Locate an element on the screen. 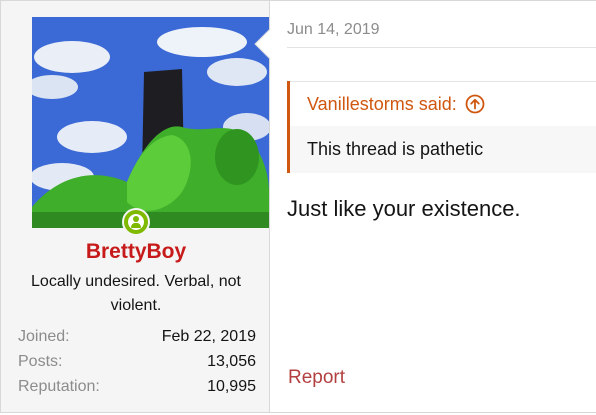 This screenshot has height=415, width=596. post-message: Just like your existence. is located at coordinates (404, 208).